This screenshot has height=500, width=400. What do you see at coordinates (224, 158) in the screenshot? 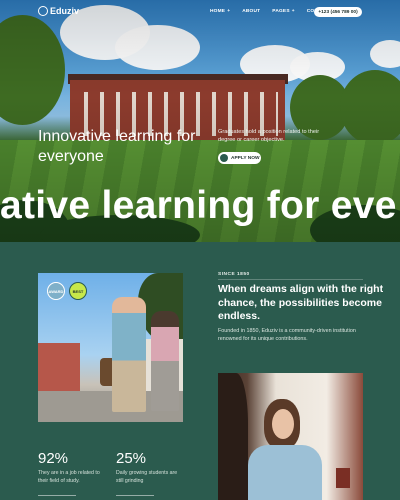
I see `arrow-icon` at bounding box center [224, 158].